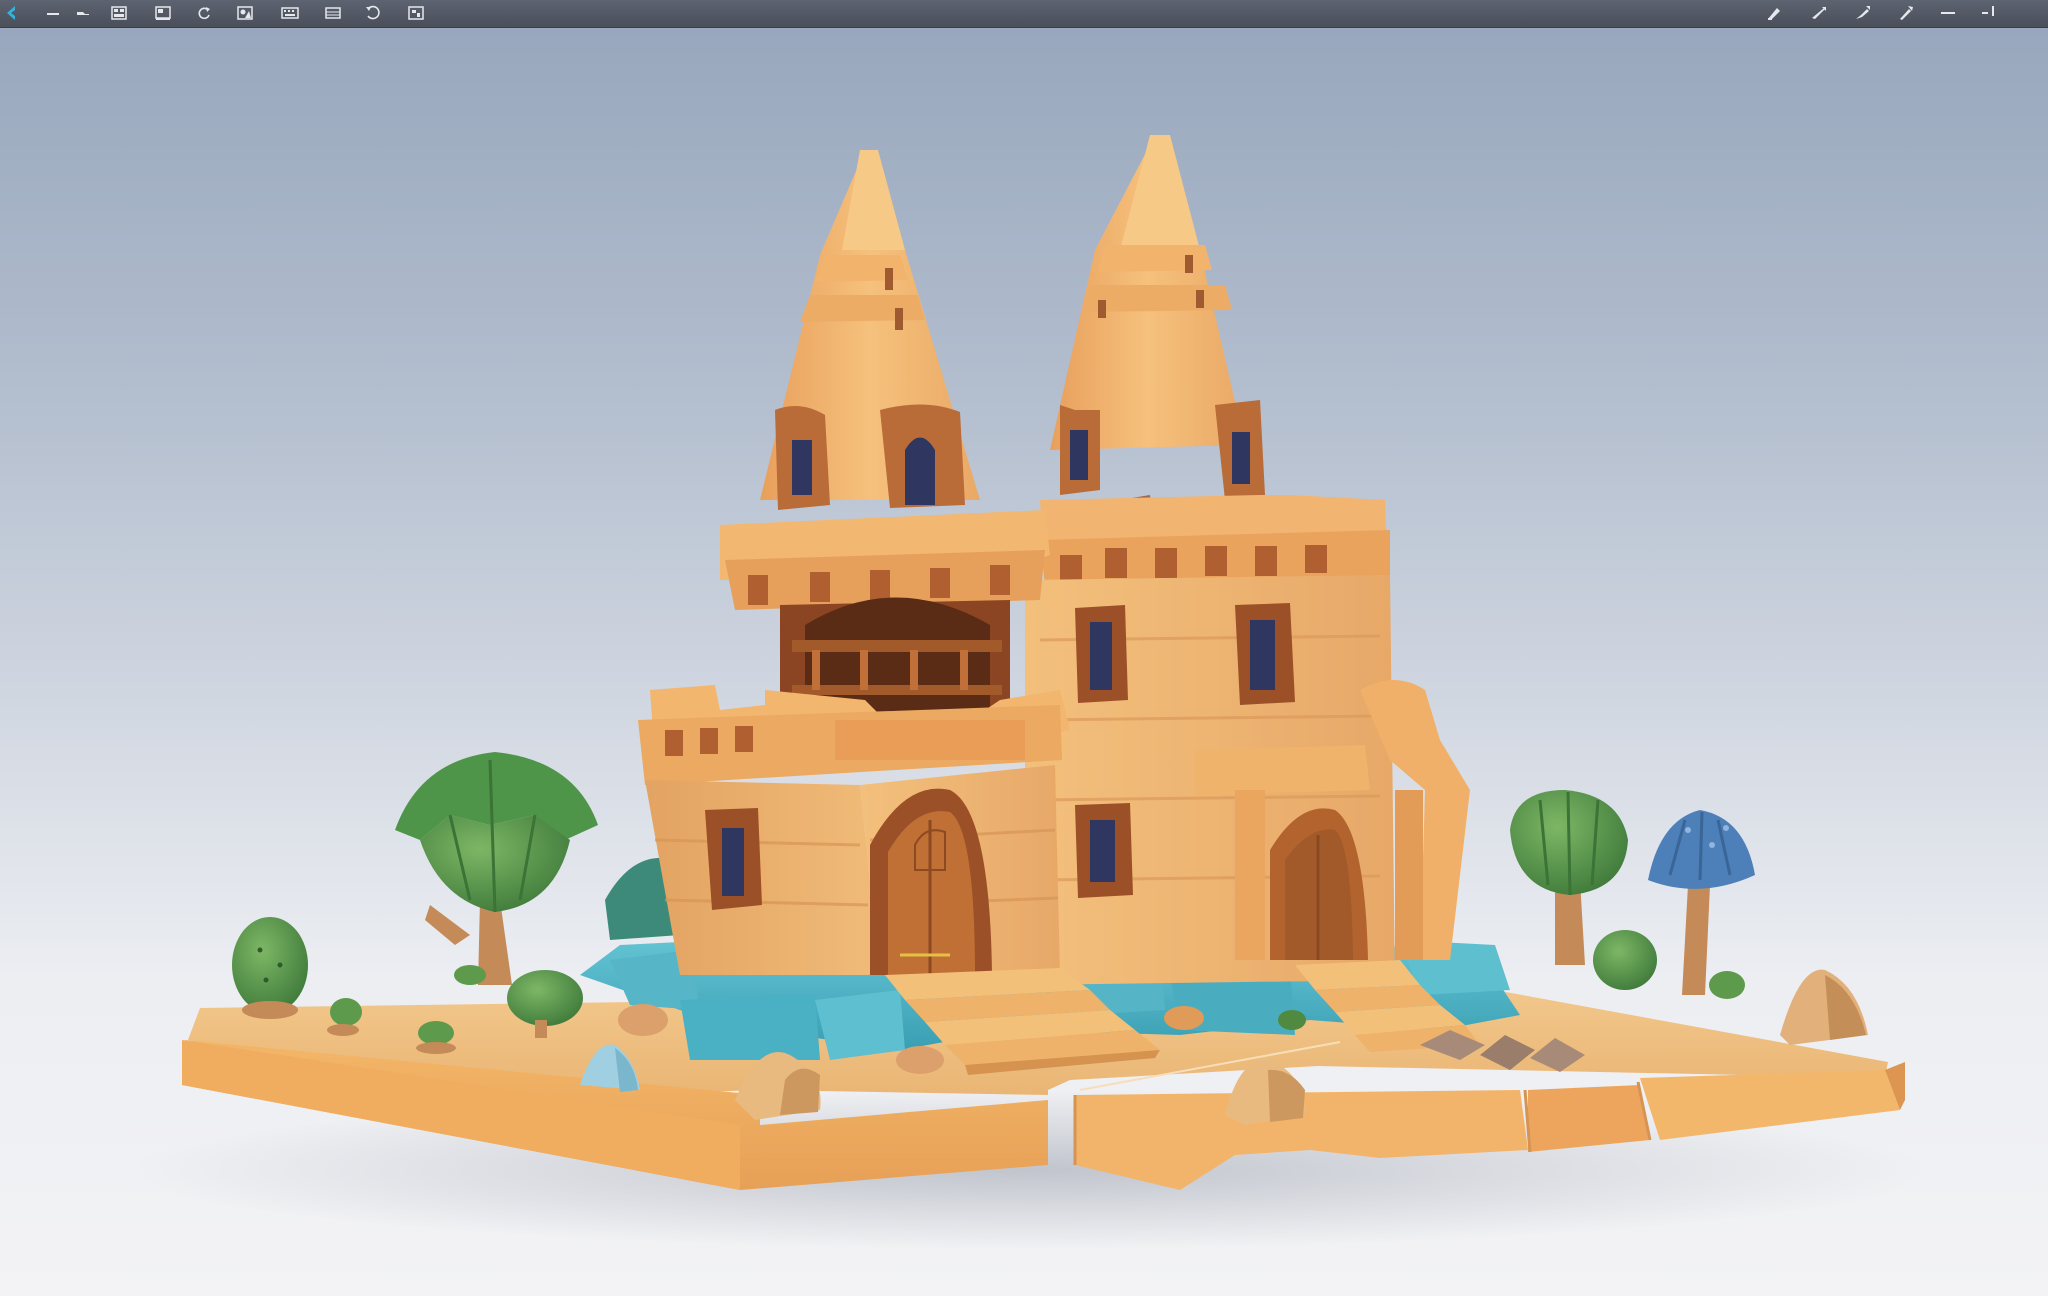  I want to click on bush-front-left, so click(270, 968).